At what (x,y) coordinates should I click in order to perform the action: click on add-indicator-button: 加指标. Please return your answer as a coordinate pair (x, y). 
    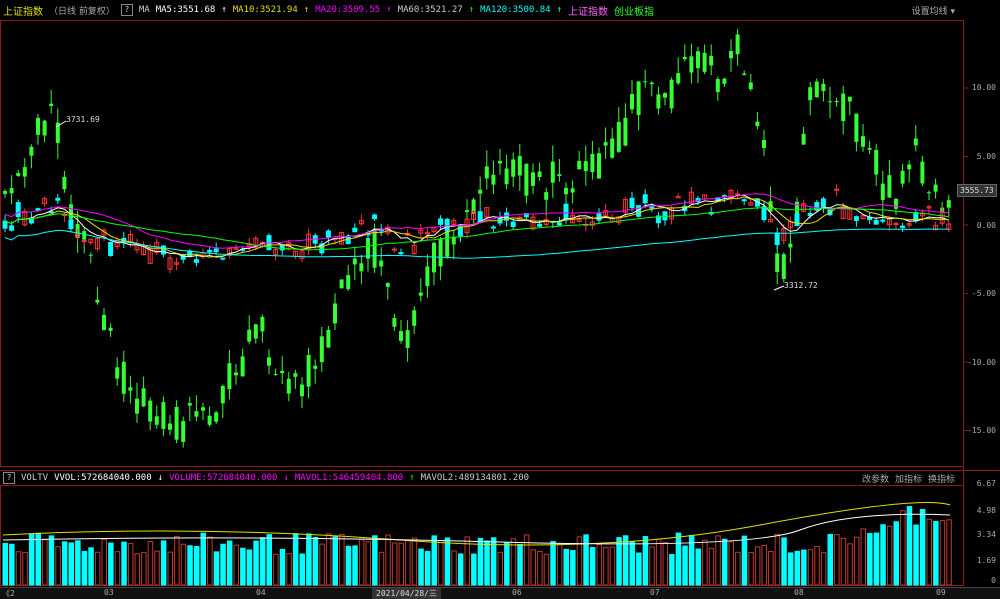
    Looking at the image, I should click on (908, 478).